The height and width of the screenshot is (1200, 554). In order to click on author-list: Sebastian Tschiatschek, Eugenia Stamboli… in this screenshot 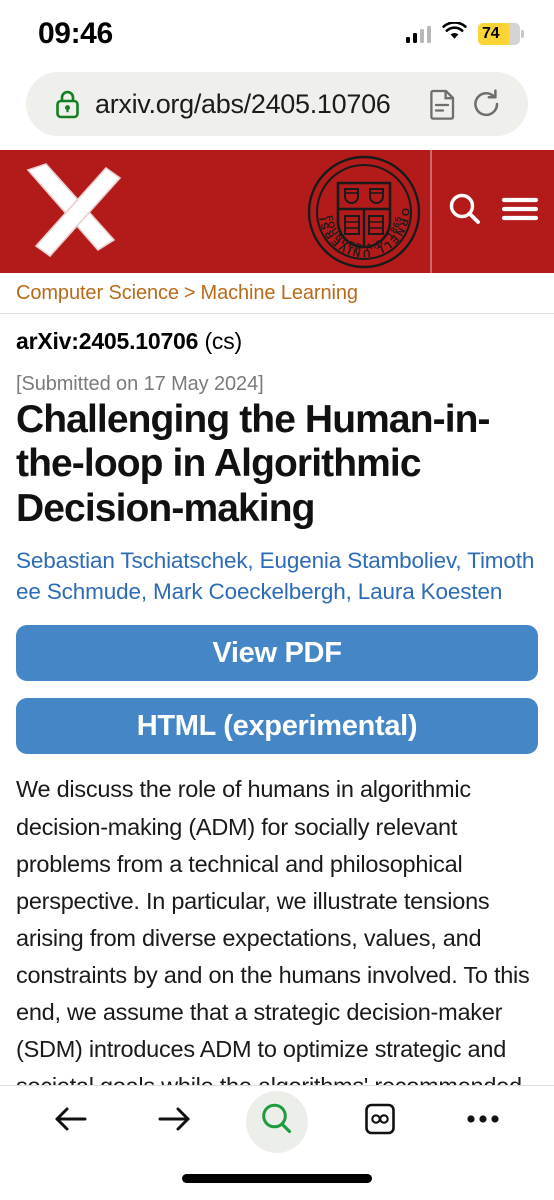, I will do `click(277, 576)`.